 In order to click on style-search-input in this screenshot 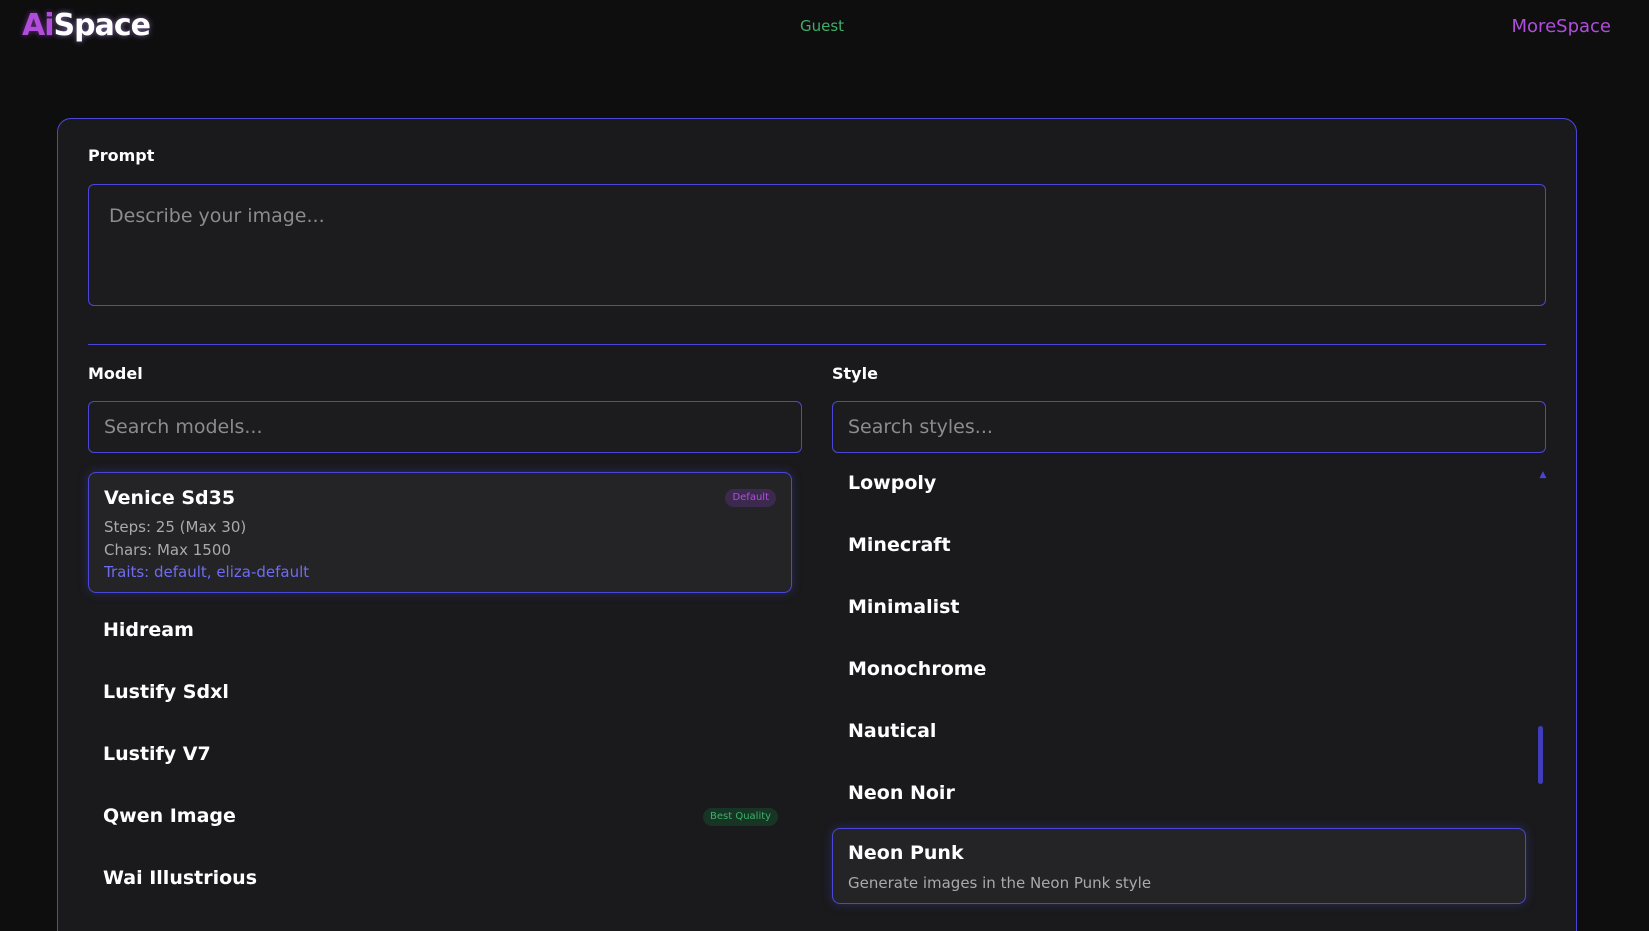, I will do `click(1189, 427)`.